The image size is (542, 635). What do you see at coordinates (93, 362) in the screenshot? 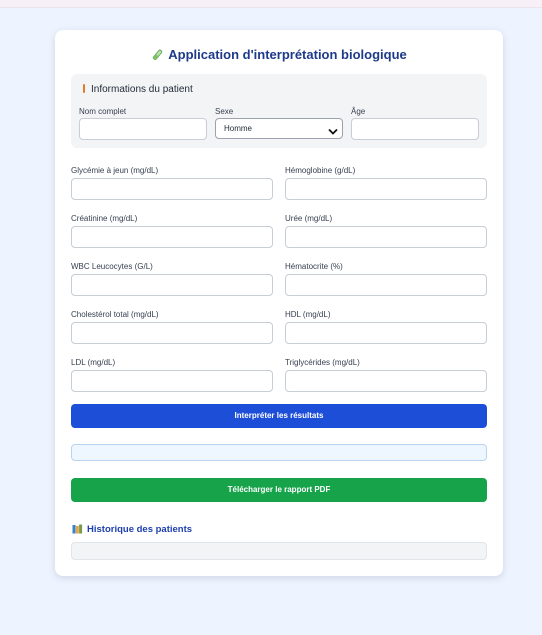
I see `ldl-label: LDL (mg/dL)` at bounding box center [93, 362].